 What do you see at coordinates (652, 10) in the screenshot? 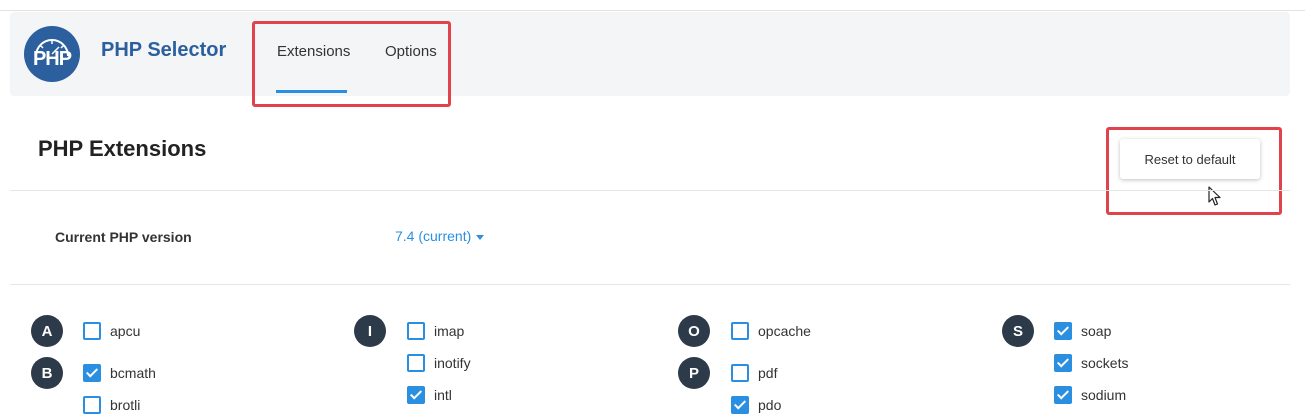
I see `top-border` at bounding box center [652, 10].